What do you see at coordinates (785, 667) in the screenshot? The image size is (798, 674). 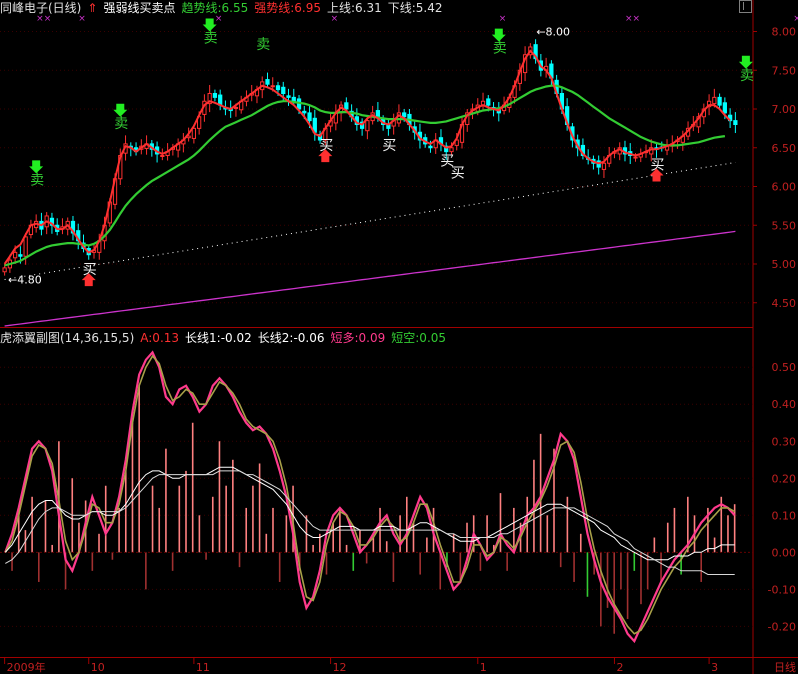 I see `period-label: 日线` at bounding box center [785, 667].